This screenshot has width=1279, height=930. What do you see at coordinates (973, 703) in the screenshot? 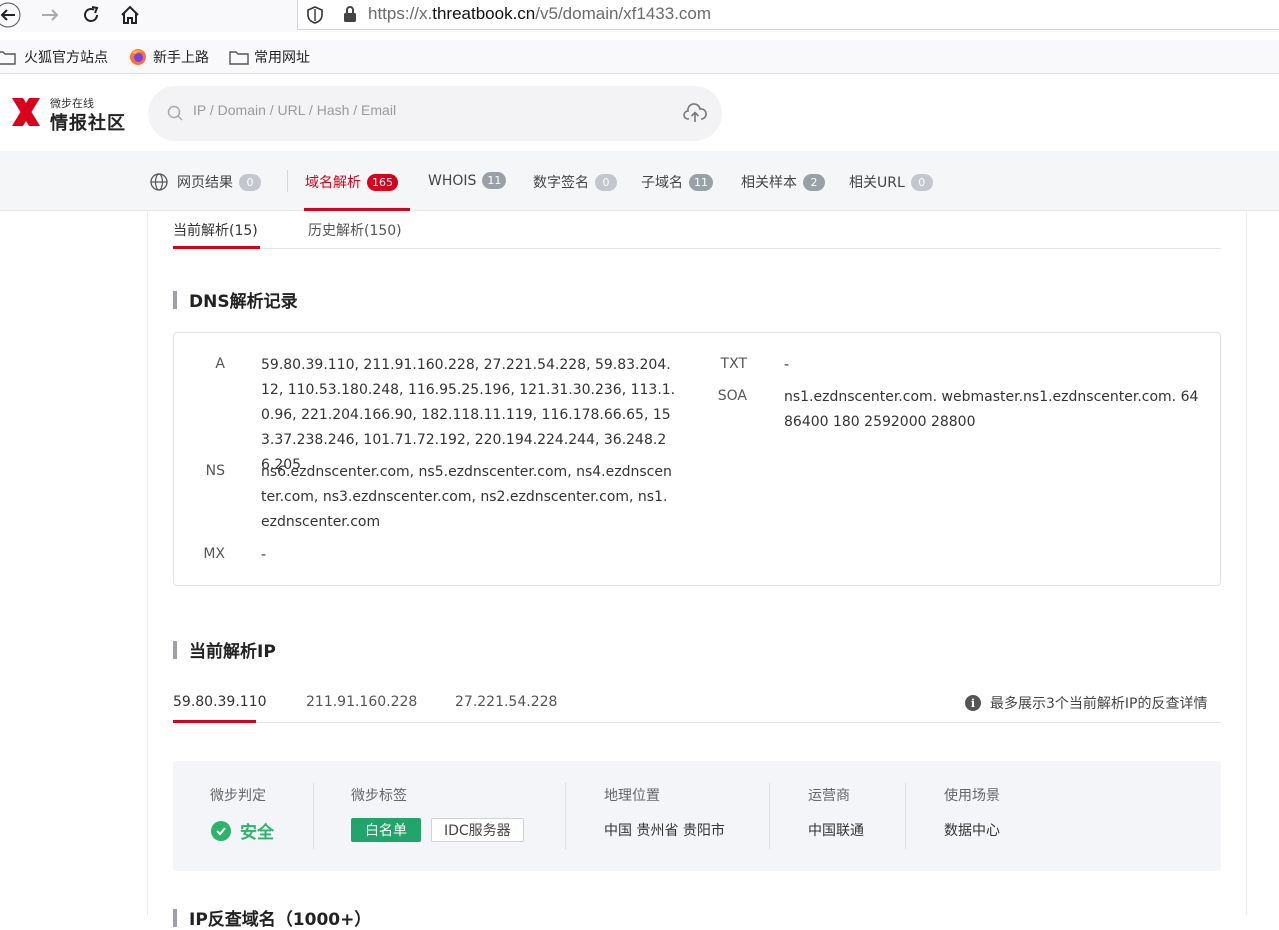
I see `info-icon: i` at bounding box center [973, 703].